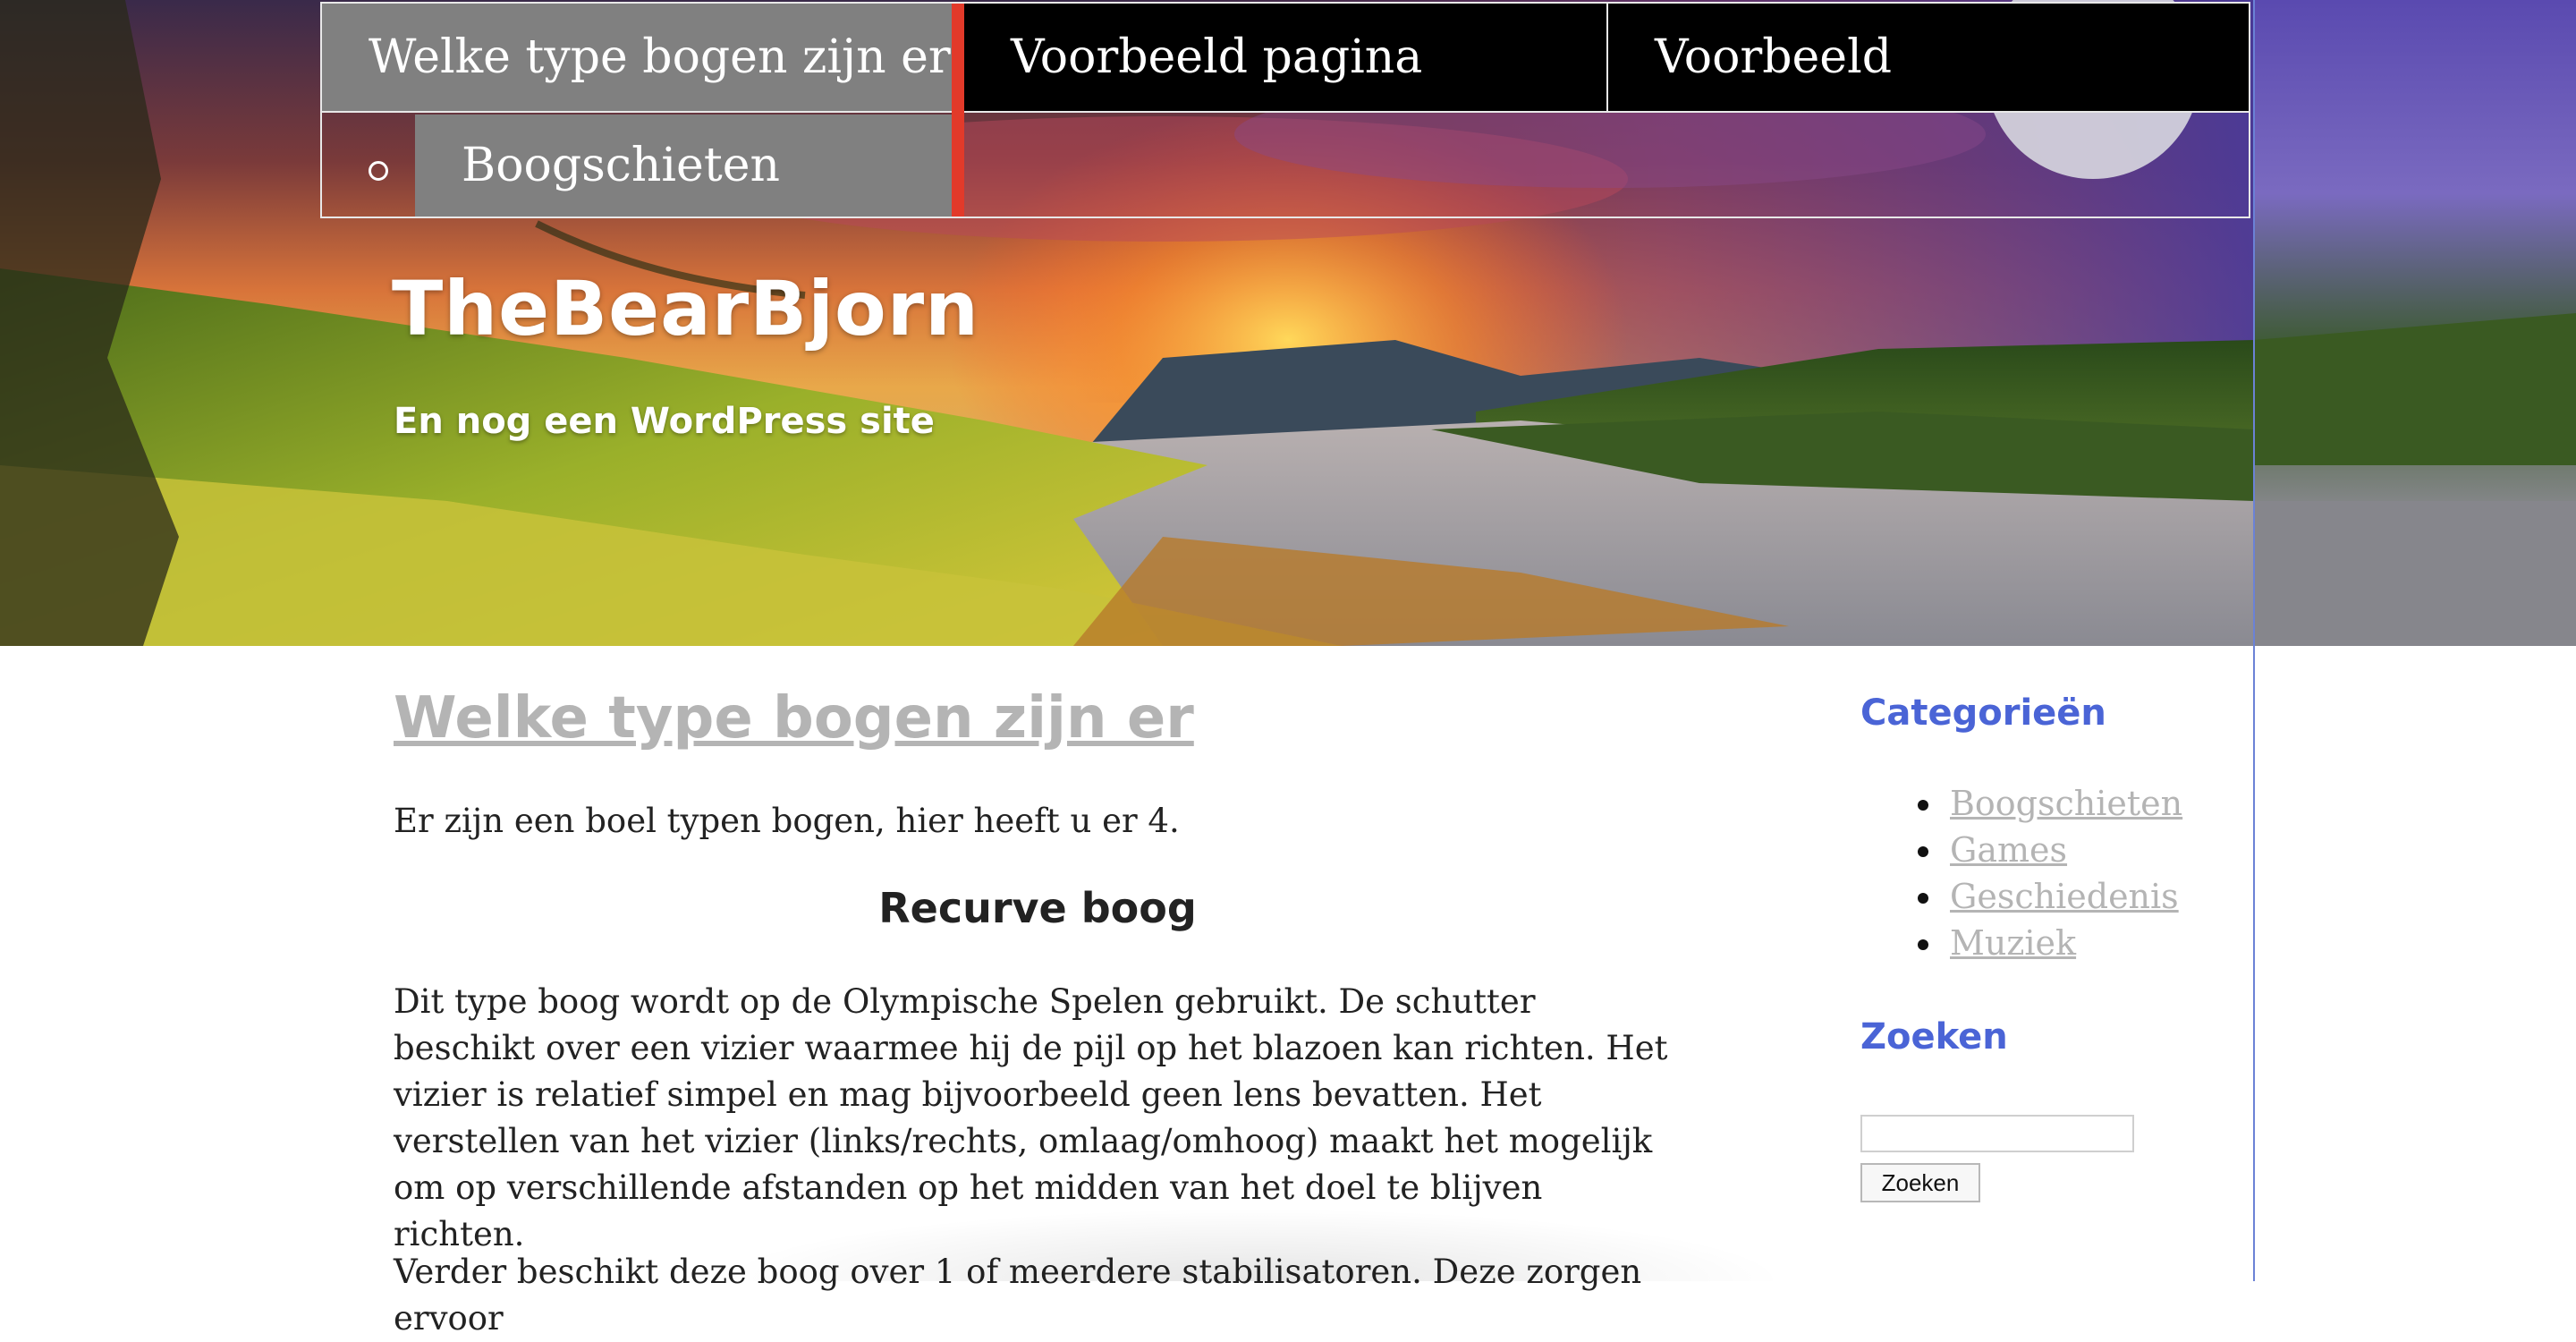  What do you see at coordinates (794, 719) in the screenshot?
I see `post-title-link: Welke type bogen zijn er` at bounding box center [794, 719].